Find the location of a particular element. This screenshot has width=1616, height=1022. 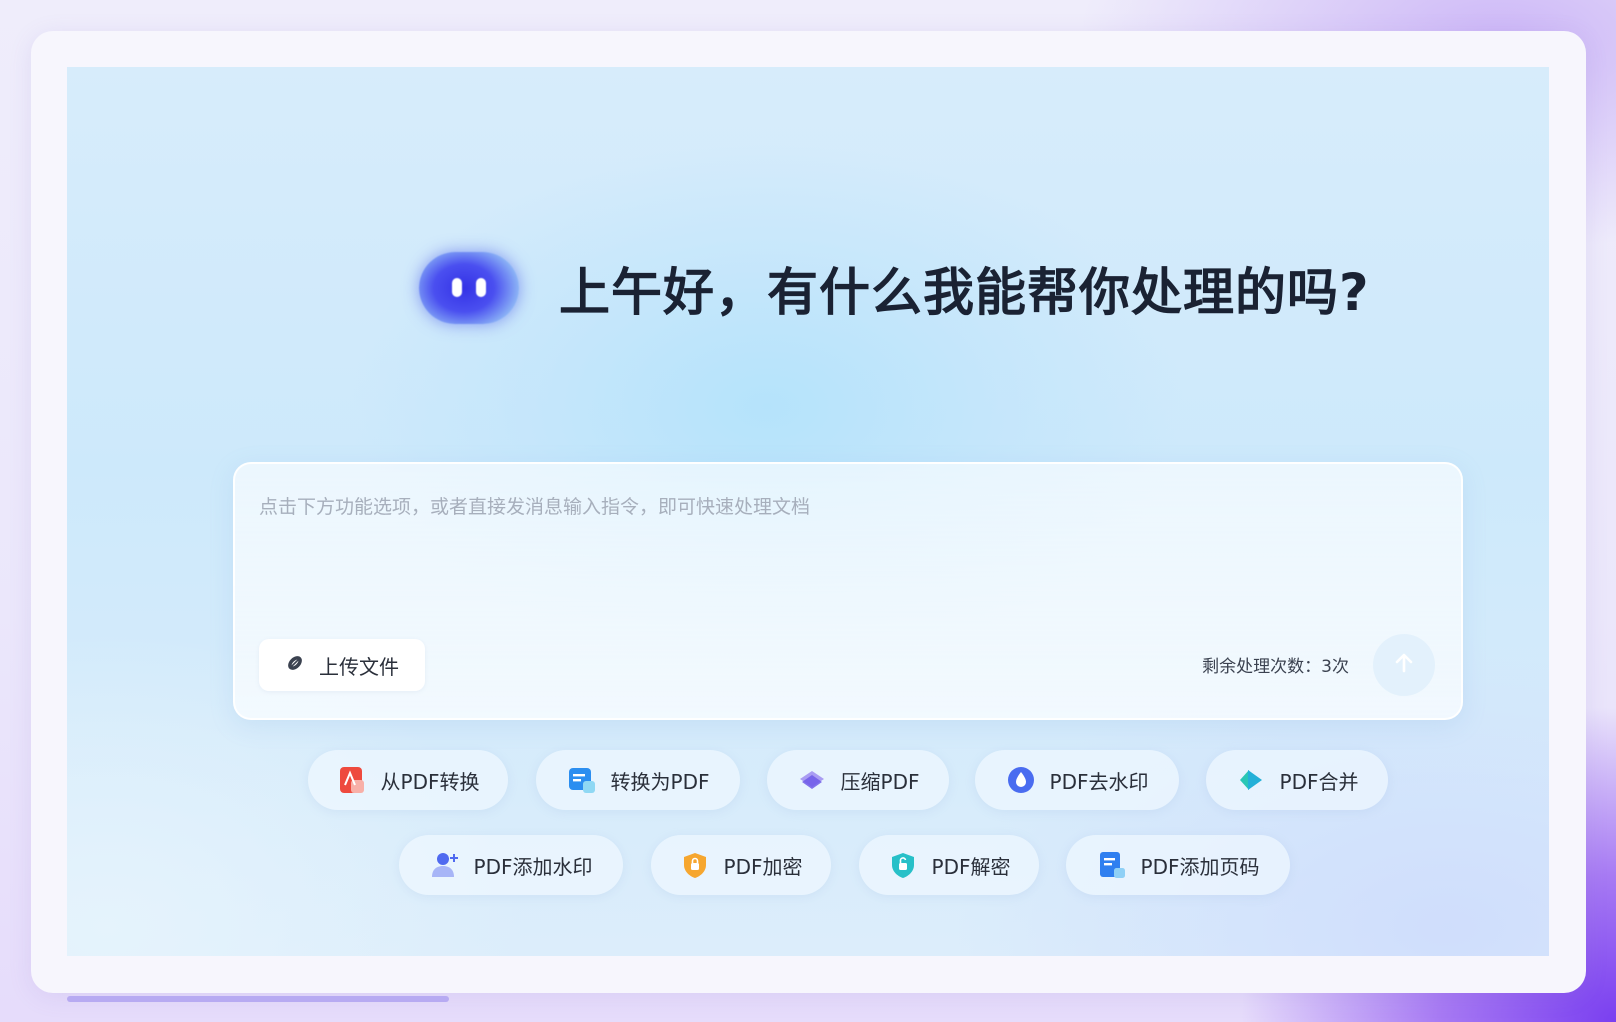

arrow-up-icon is located at coordinates (1404, 665).